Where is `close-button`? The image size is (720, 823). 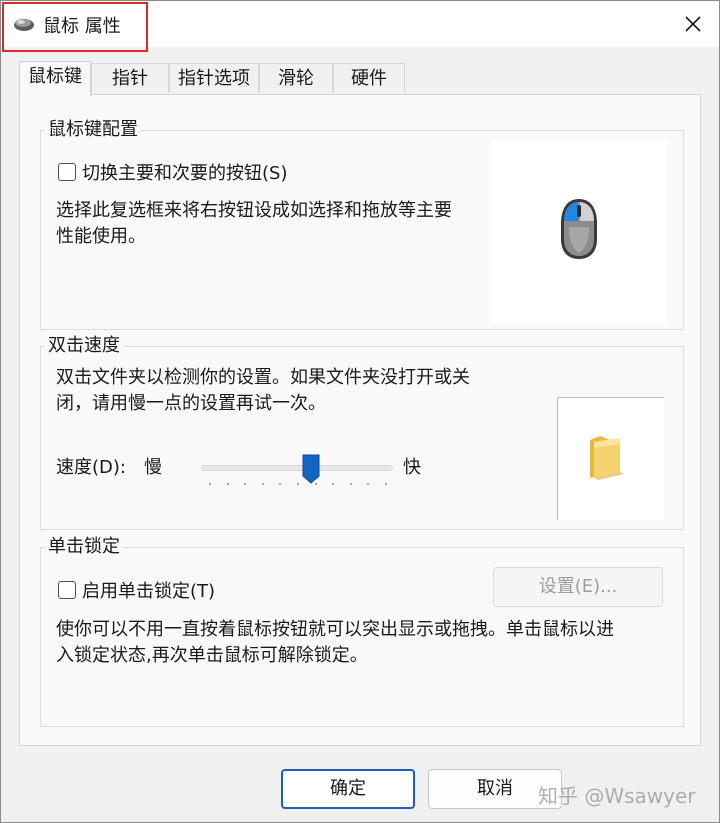 close-button is located at coordinates (693, 24).